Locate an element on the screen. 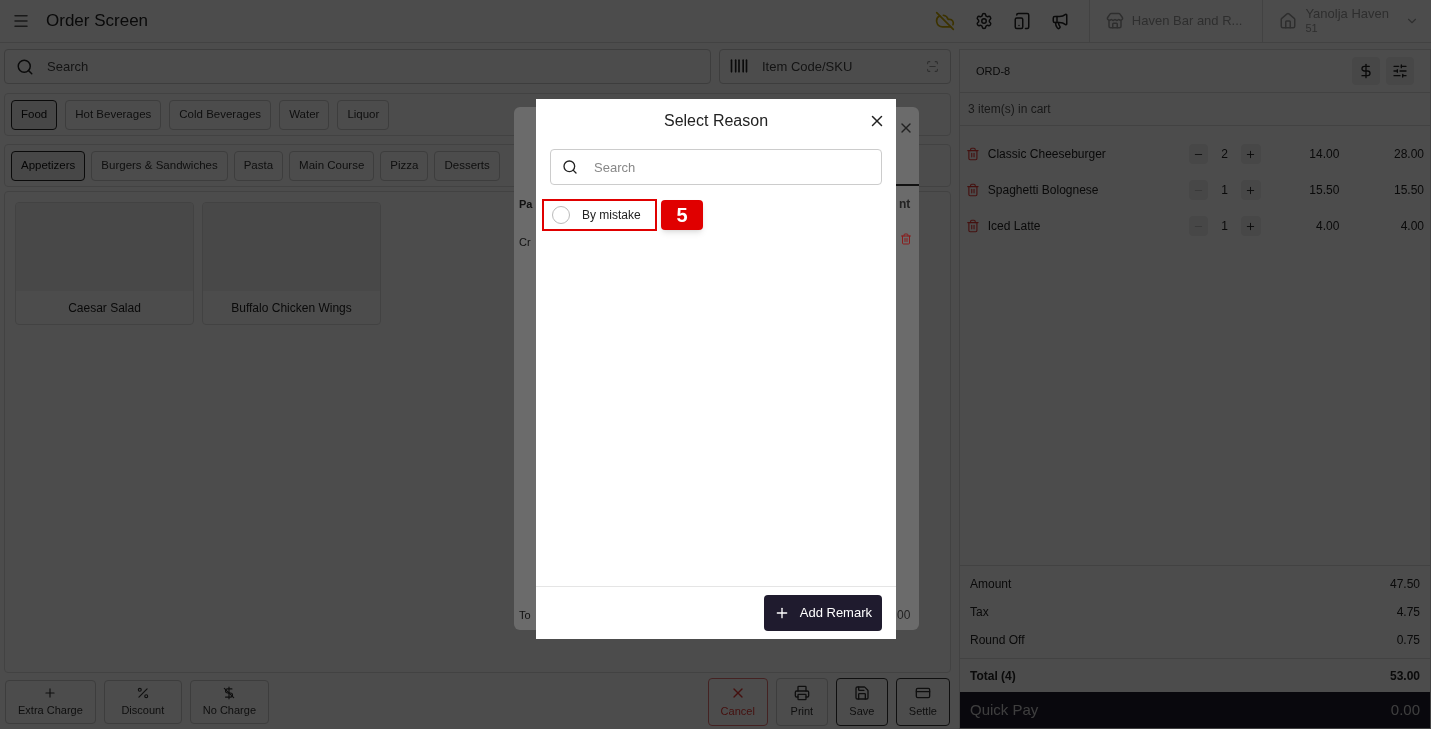 This screenshot has height=729, width=1431. total-value: 00 is located at coordinates (904, 615).